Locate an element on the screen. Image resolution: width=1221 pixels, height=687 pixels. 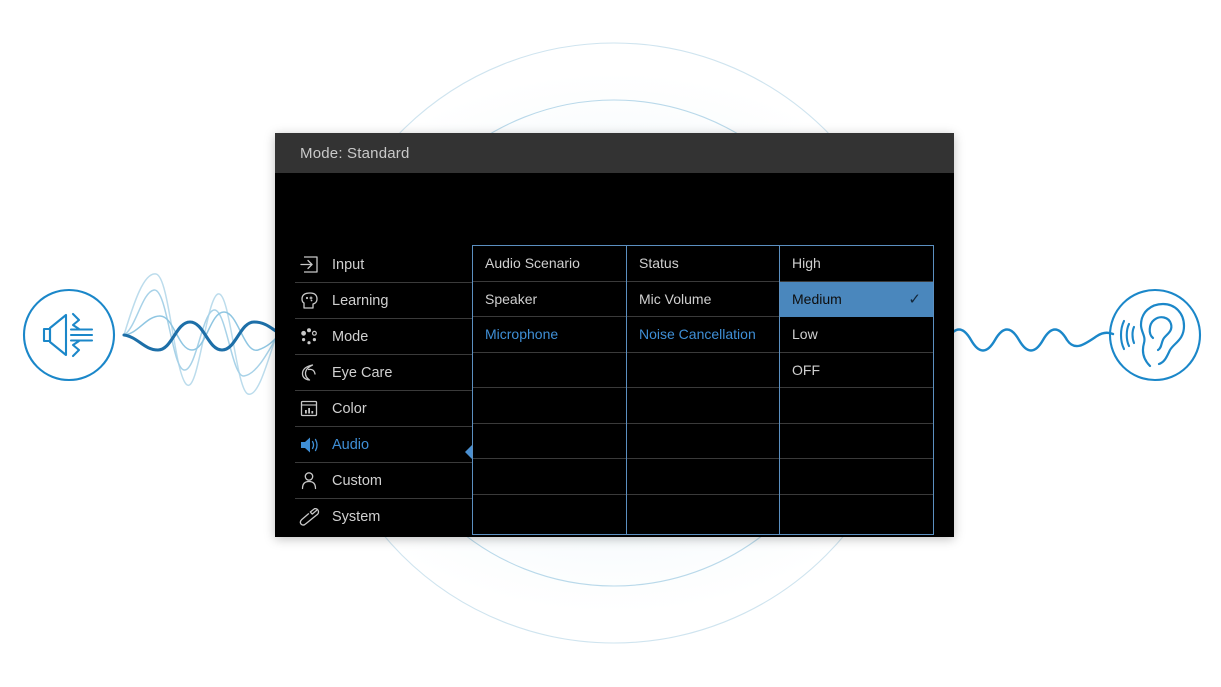
sidebar-item-label: Learning is located at coordinates (360, 300).